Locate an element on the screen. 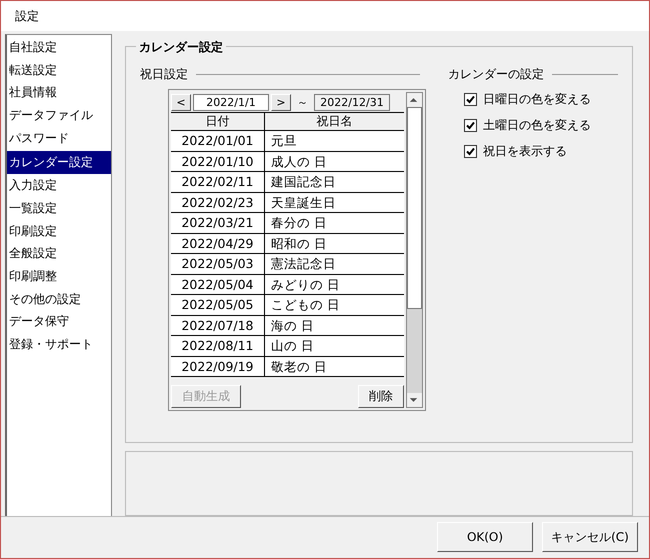 This screenshot has width=650, height=559. window-title: 設定 is located at coordinates (27, 16).